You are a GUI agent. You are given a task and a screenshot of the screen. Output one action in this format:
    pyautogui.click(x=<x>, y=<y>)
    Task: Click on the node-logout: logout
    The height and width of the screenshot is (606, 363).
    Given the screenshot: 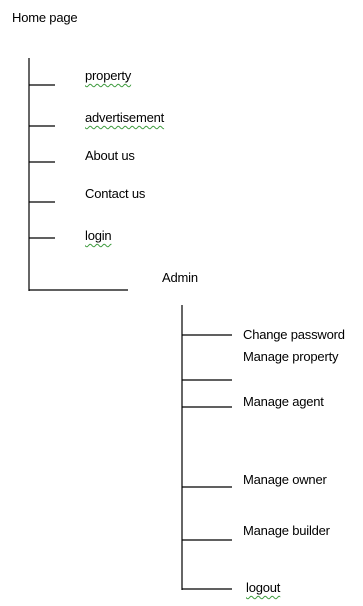 What is the action you would take?
    pyautogui.click(x=263, y=587)
    